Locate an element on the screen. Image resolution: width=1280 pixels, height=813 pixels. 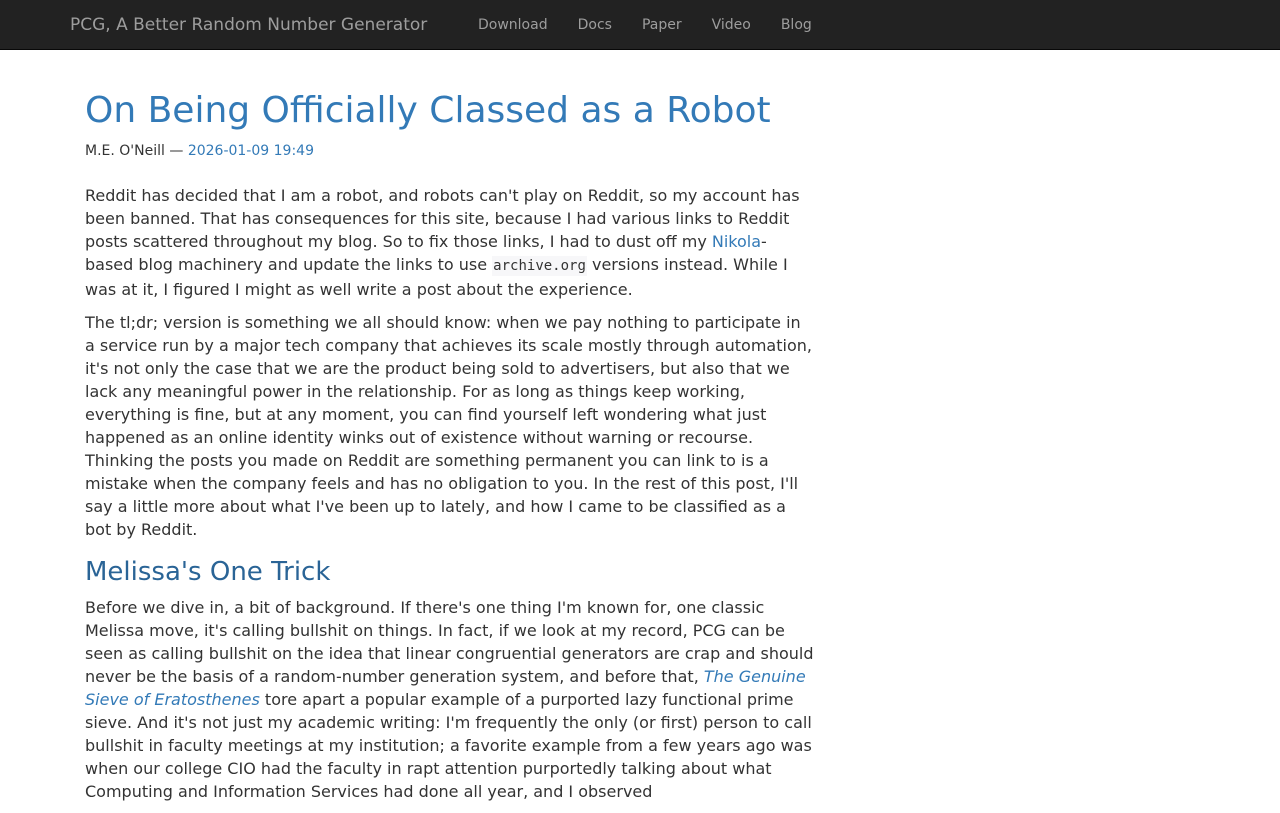
post-title: On Being Officially Classed as a Robot is located at coordinates (428, 110).